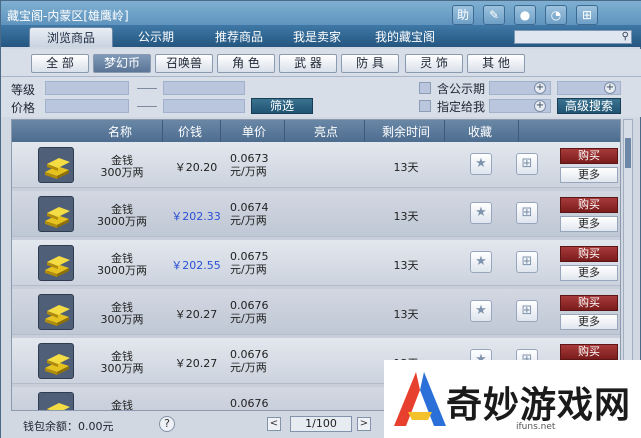  Describe the element at coordinates (60, 63) in the screenshot. I see `category-all: 全 部` at that location.